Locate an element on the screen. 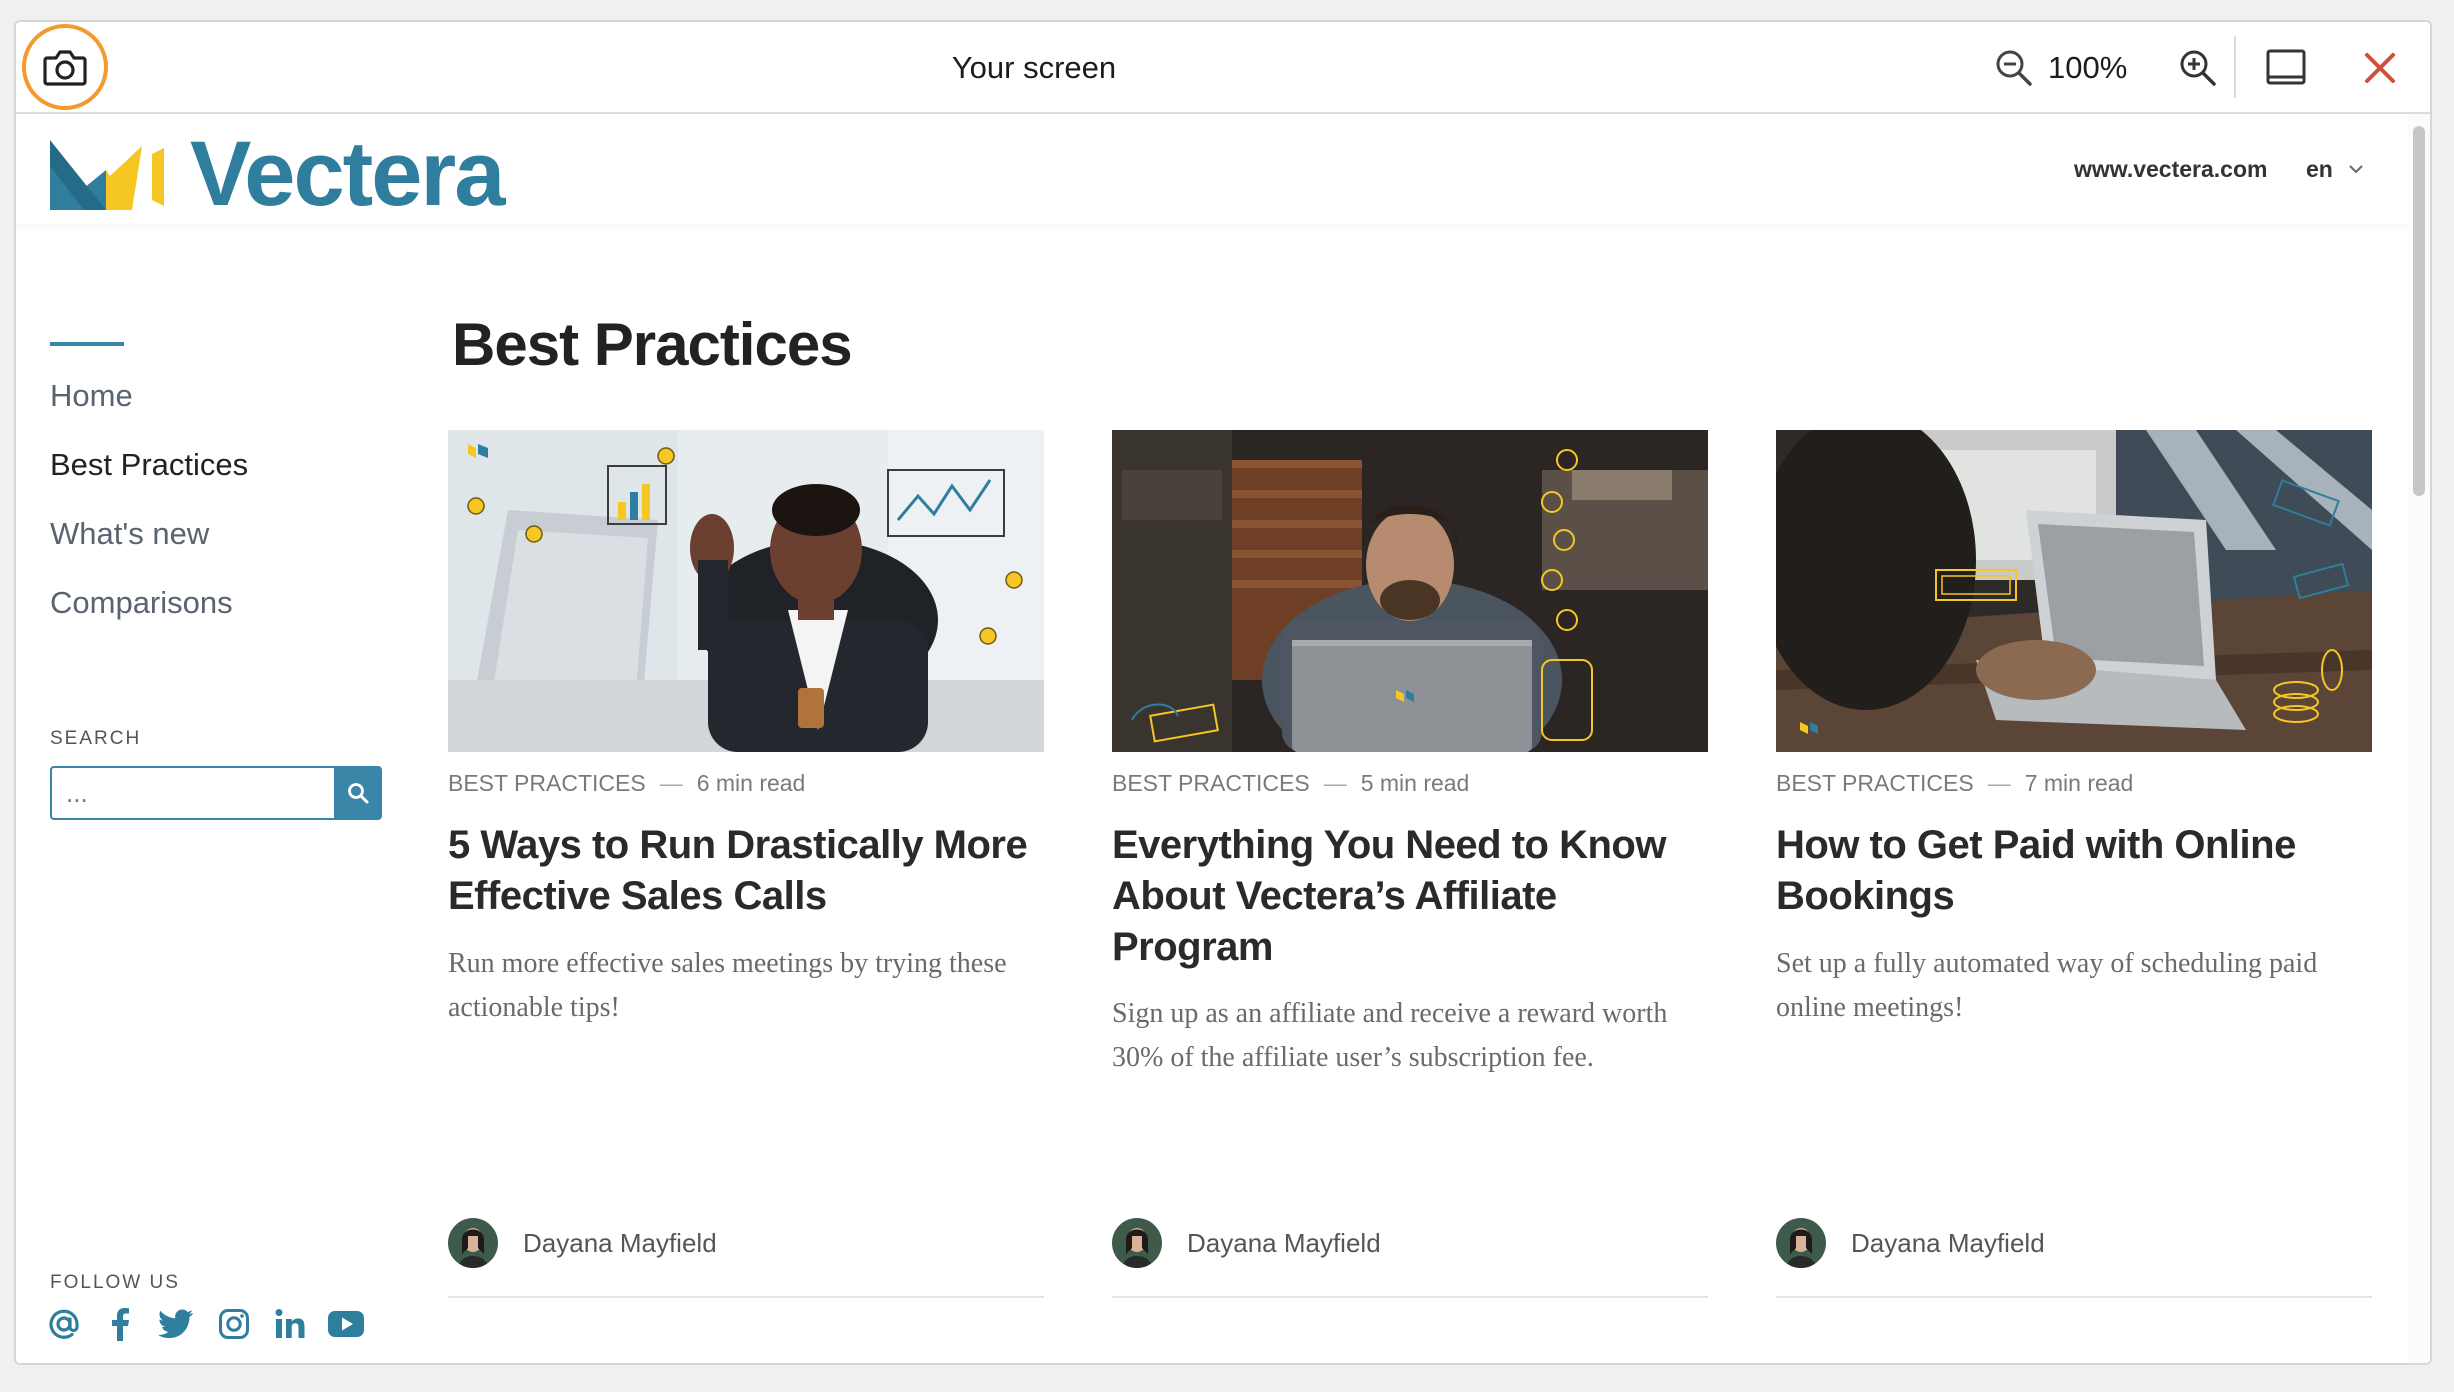  sidebar-accent-line is located at coordinates (87, 344).